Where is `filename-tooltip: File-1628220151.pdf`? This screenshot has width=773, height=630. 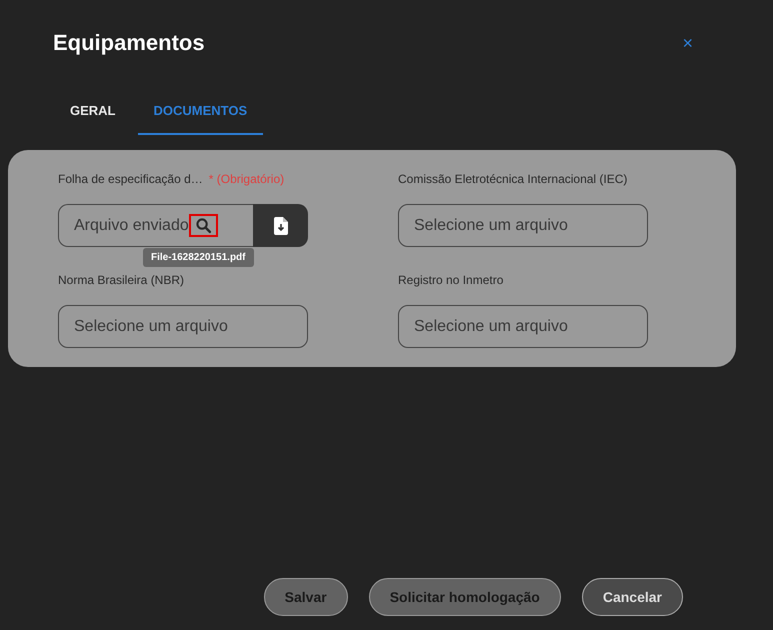
filename-tooltip: File-1628220151.pdf is located at coordinates (198, 257).